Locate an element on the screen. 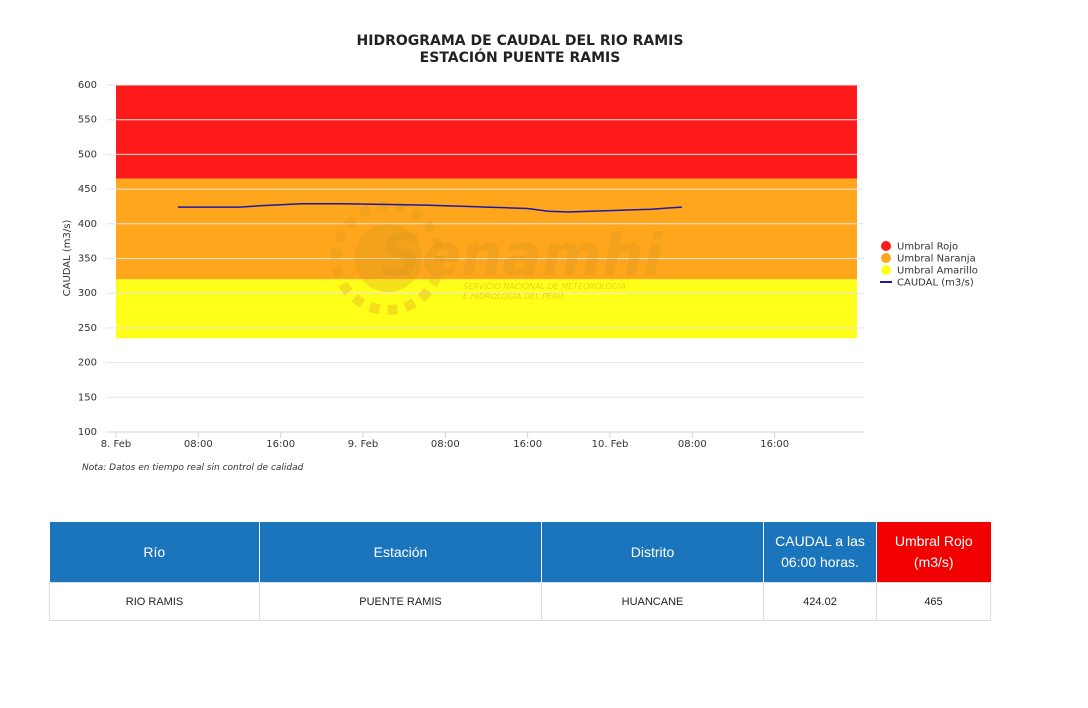 This screenshot has width=1088, height=708. header-distrito: Distrito is located at coordinates (652, 552).